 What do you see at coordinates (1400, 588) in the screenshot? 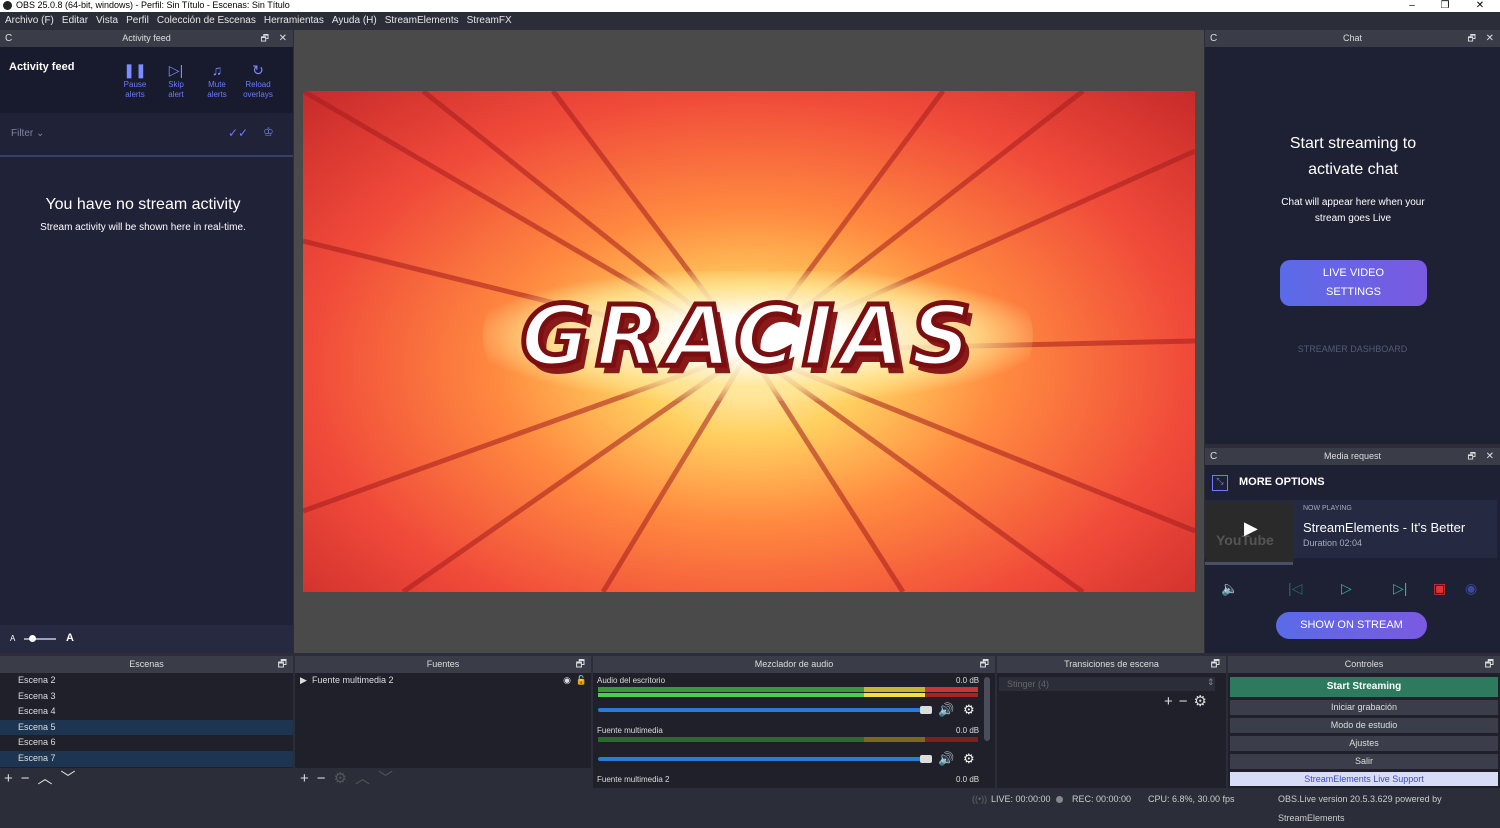
I see `next-icon: ▷|` at bounding box center [1400, 588].